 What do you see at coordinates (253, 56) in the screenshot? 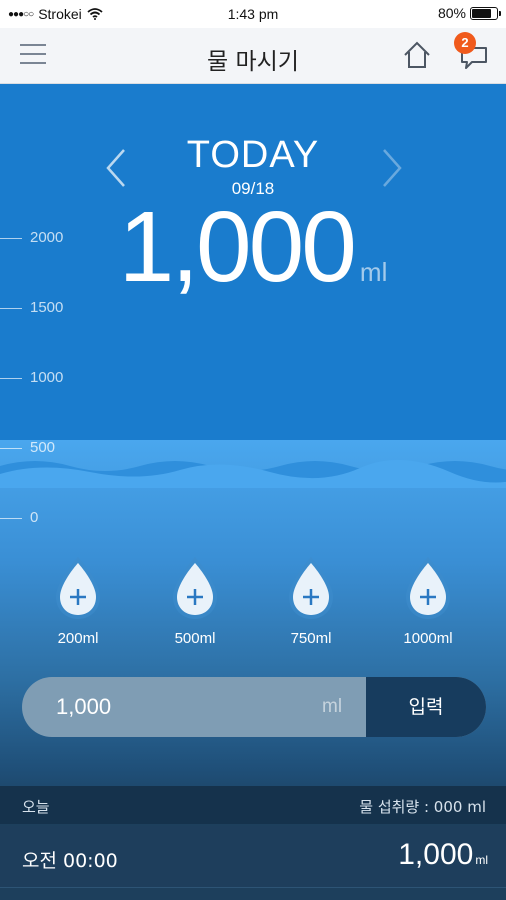
I see `nav-bar: 물 마시기` at bounding box center [253, 56].